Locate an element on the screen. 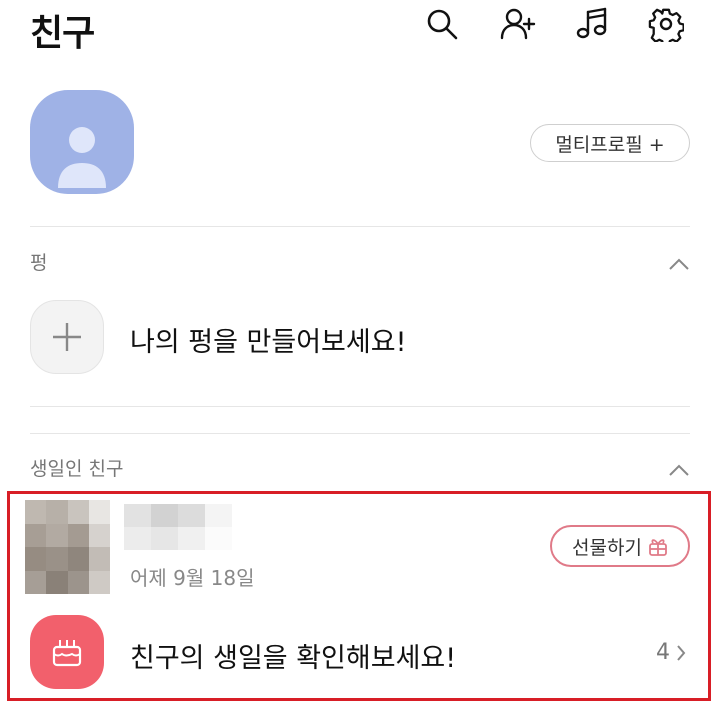 The image size is (720, 707). section-label-birthday: 생일인 친구 is located at coordinates (77, 469).